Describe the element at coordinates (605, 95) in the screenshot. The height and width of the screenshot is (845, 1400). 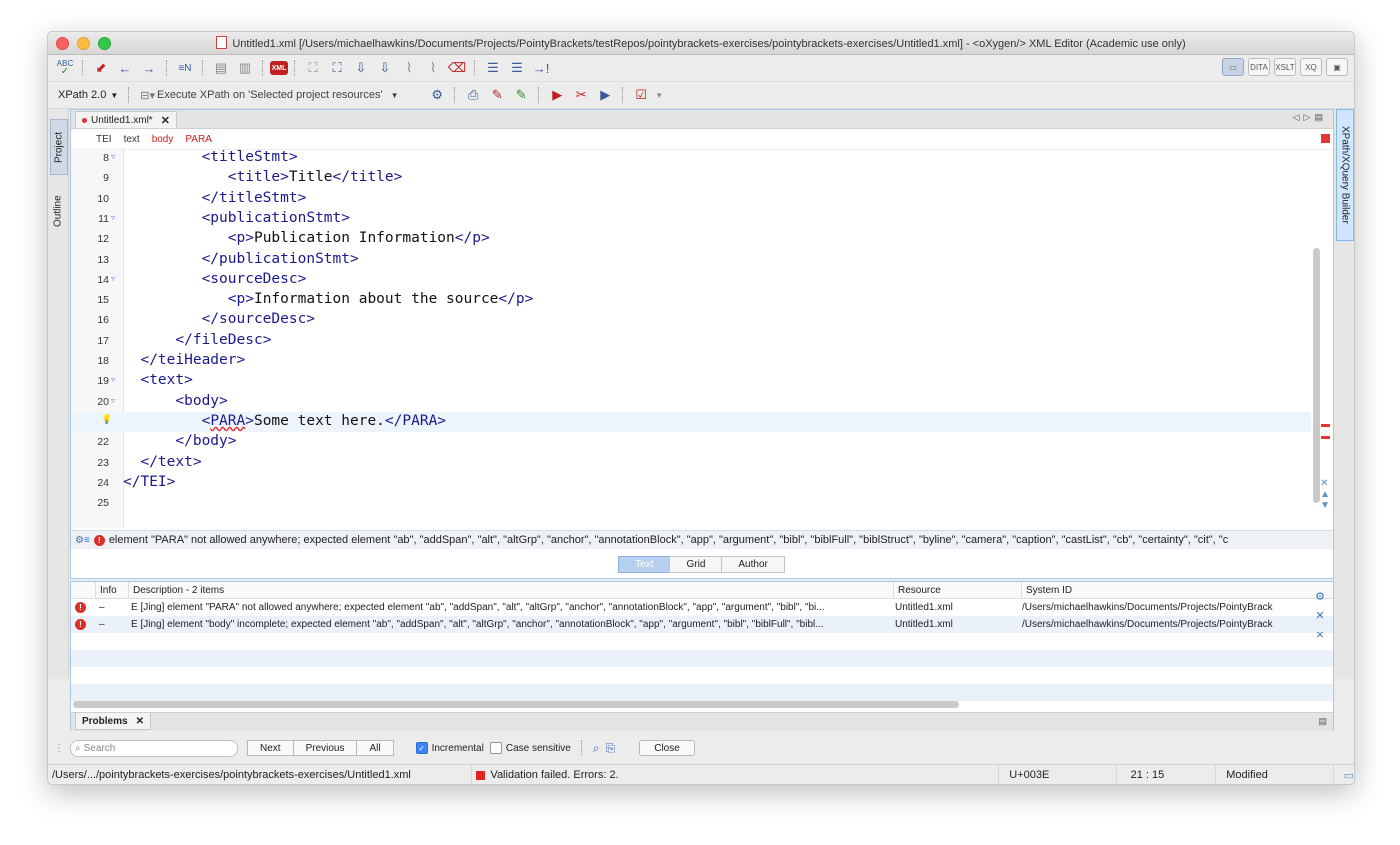
I see `debug-transformation-icon: ▶` at that location.